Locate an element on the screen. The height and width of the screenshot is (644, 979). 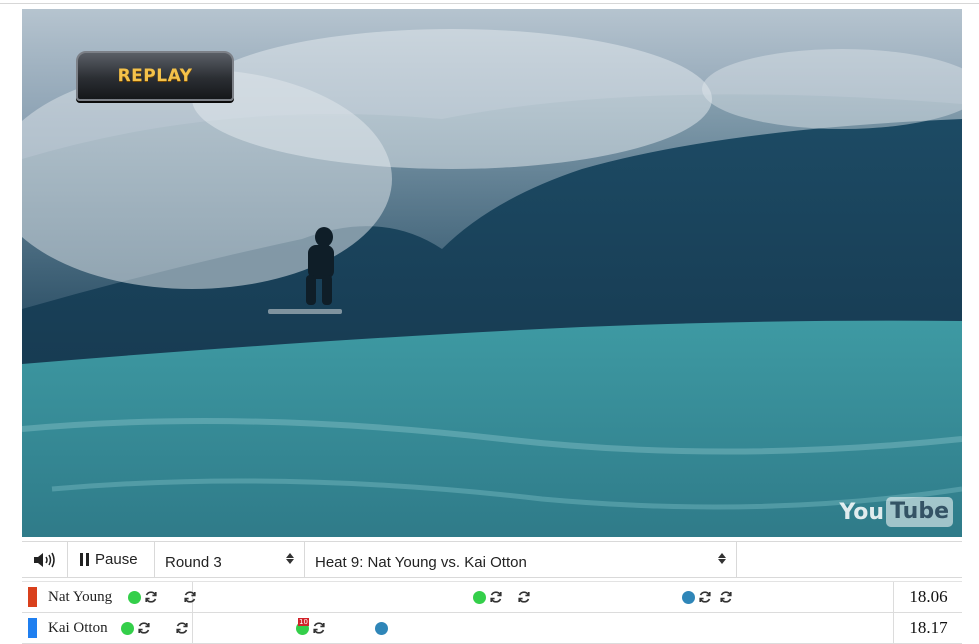
pause-button: Pause is located at coordinates (111, 559).